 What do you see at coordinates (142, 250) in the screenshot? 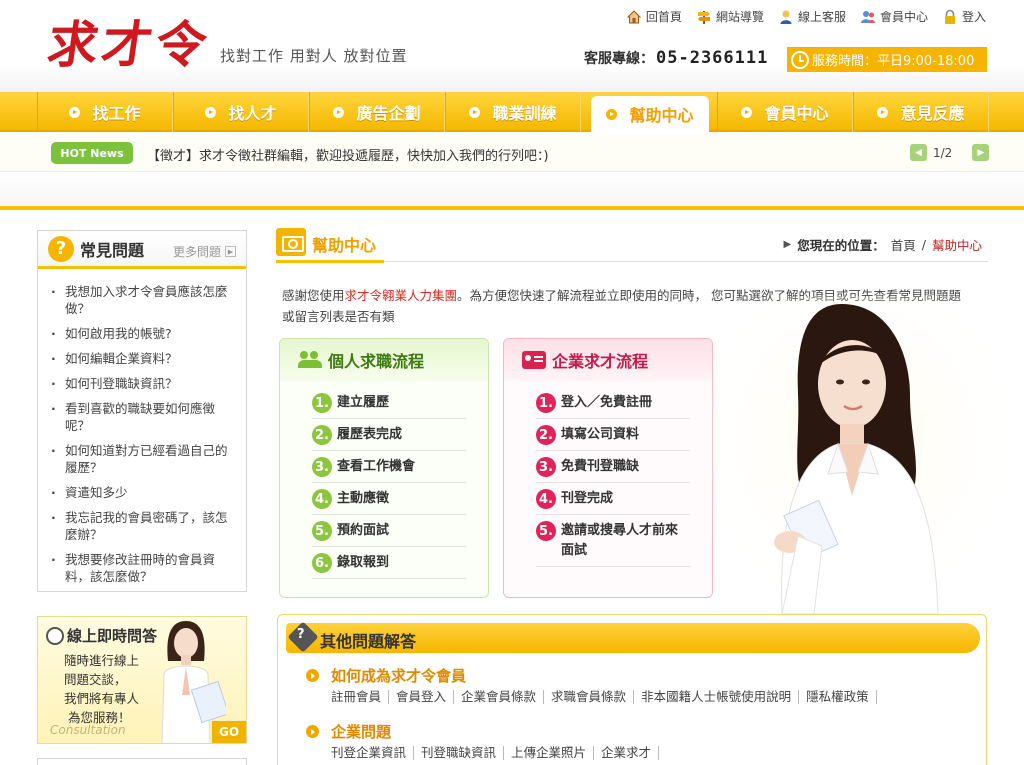
I see `faq-header: ? 常見問題 更多問題 ▶` at bounding box center [142, 250].